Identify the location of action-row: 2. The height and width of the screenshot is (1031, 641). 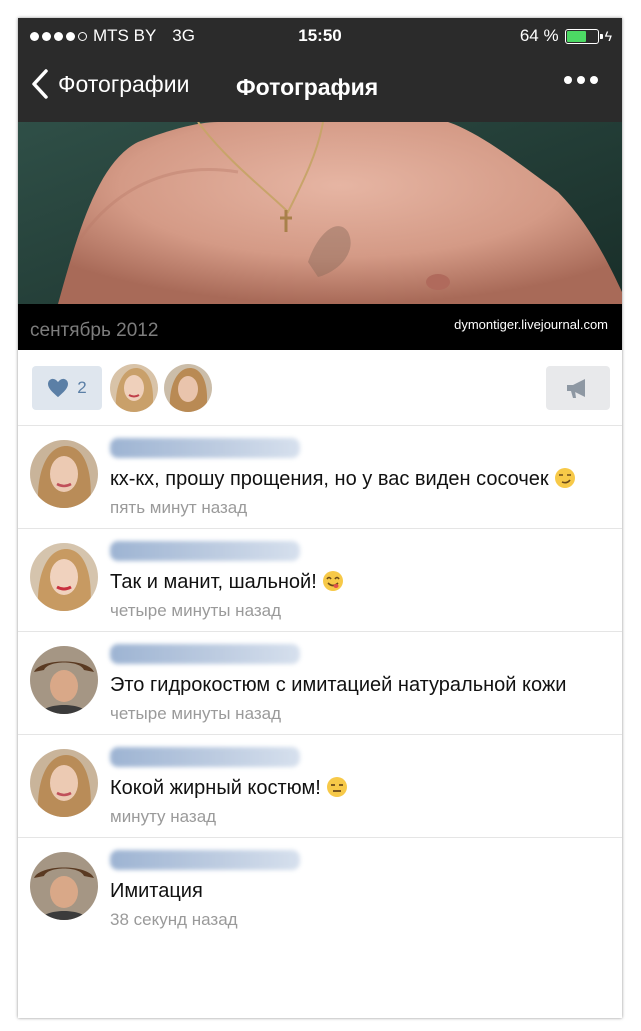
(320, 388).